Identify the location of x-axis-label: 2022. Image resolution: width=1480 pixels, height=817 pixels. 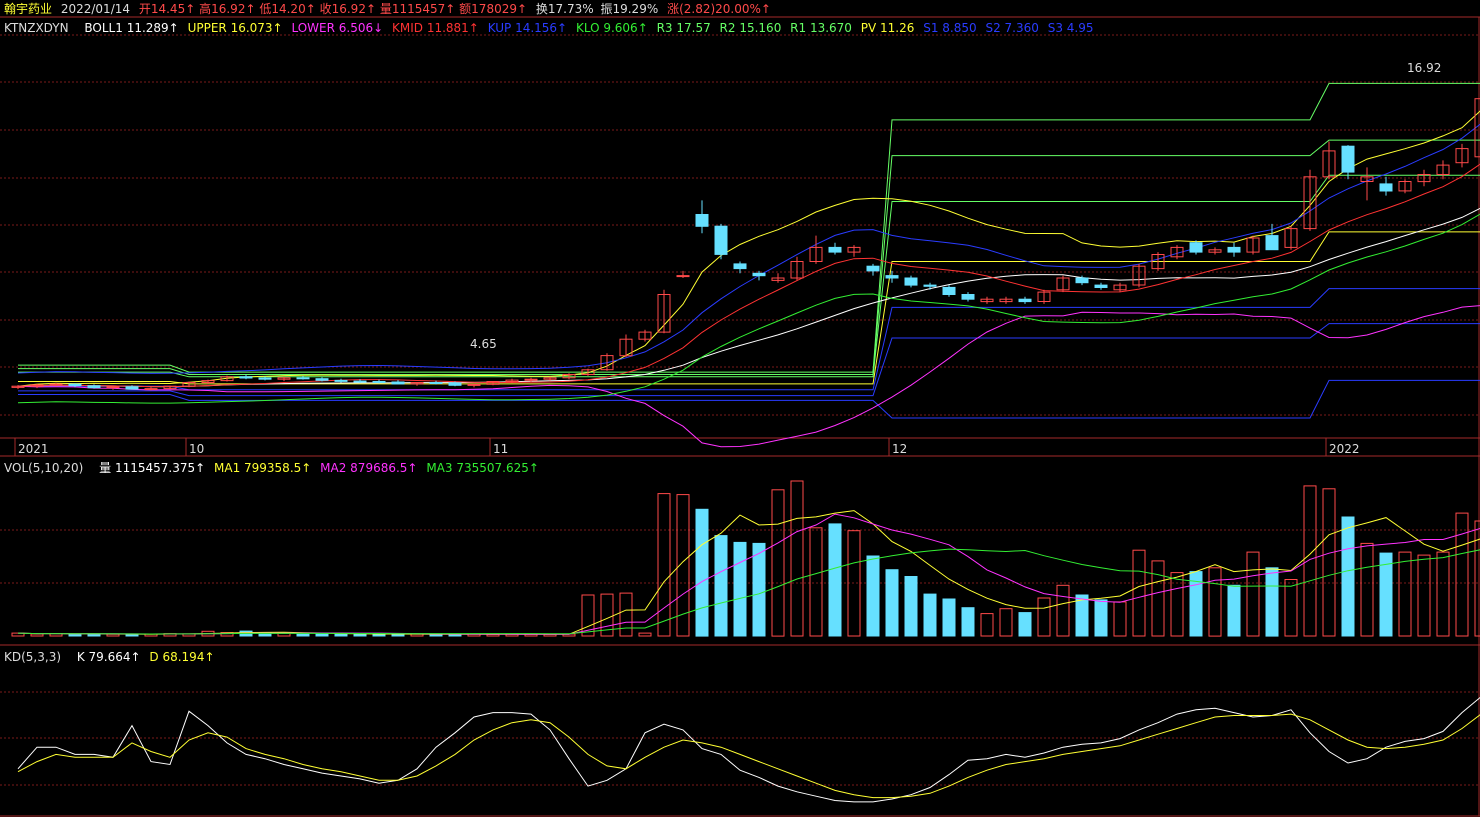
(1344, 449).